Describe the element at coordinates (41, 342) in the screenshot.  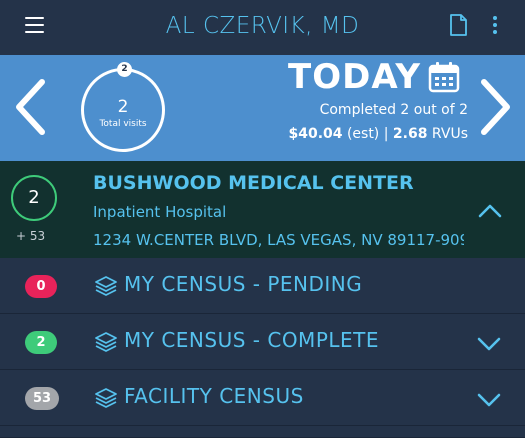
I see `complete-count-badge: 2` at that location.